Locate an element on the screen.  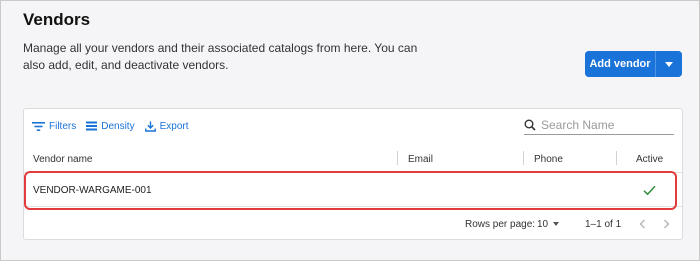
caret-down-icon is located at coordinates (556, 224).